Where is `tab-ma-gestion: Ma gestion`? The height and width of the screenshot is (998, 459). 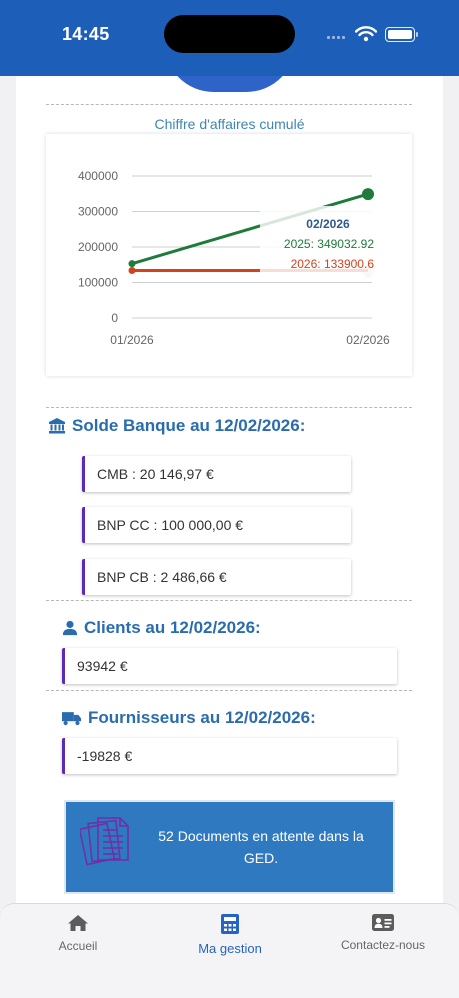 tab-ma-gestion: Ma gestion is located at coordinates (230, 935).